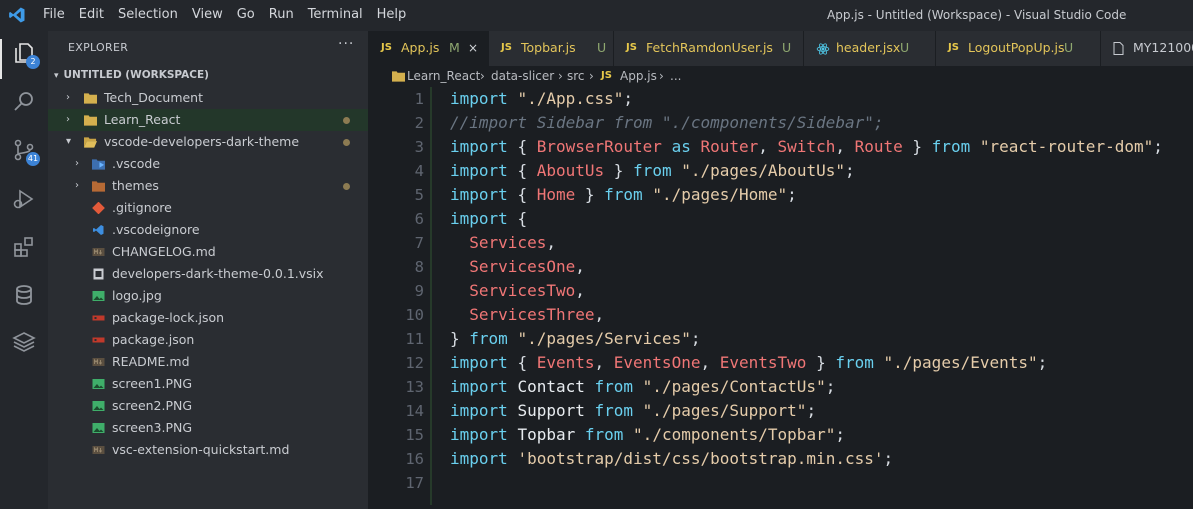 Image resolution: width=1193 pixels, height=509 pixels. What do you see at coordinates (135, 185) in the screenshot?
I see `tree-item-label: themes` at bounding box center [135, 185].